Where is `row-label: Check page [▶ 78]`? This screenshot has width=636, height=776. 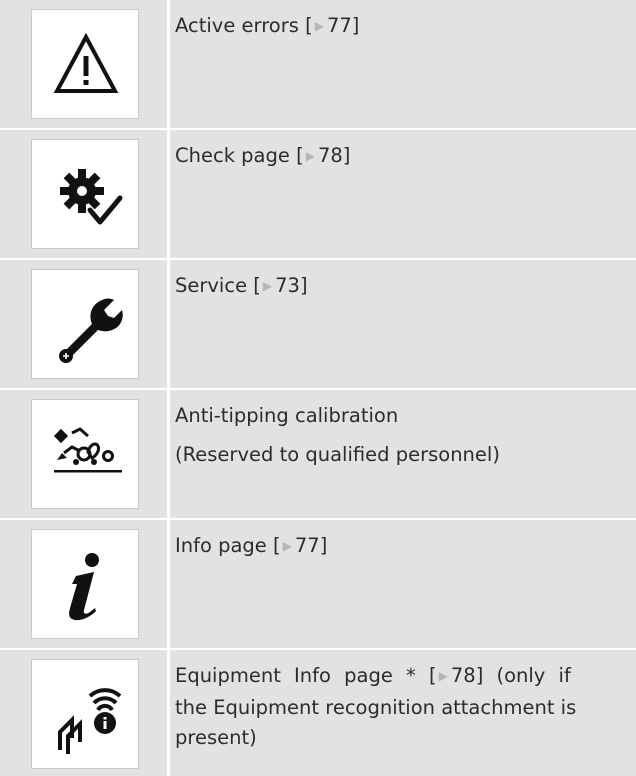
row-label: Check page [▶ 78] is located at coordinates (263, 155).